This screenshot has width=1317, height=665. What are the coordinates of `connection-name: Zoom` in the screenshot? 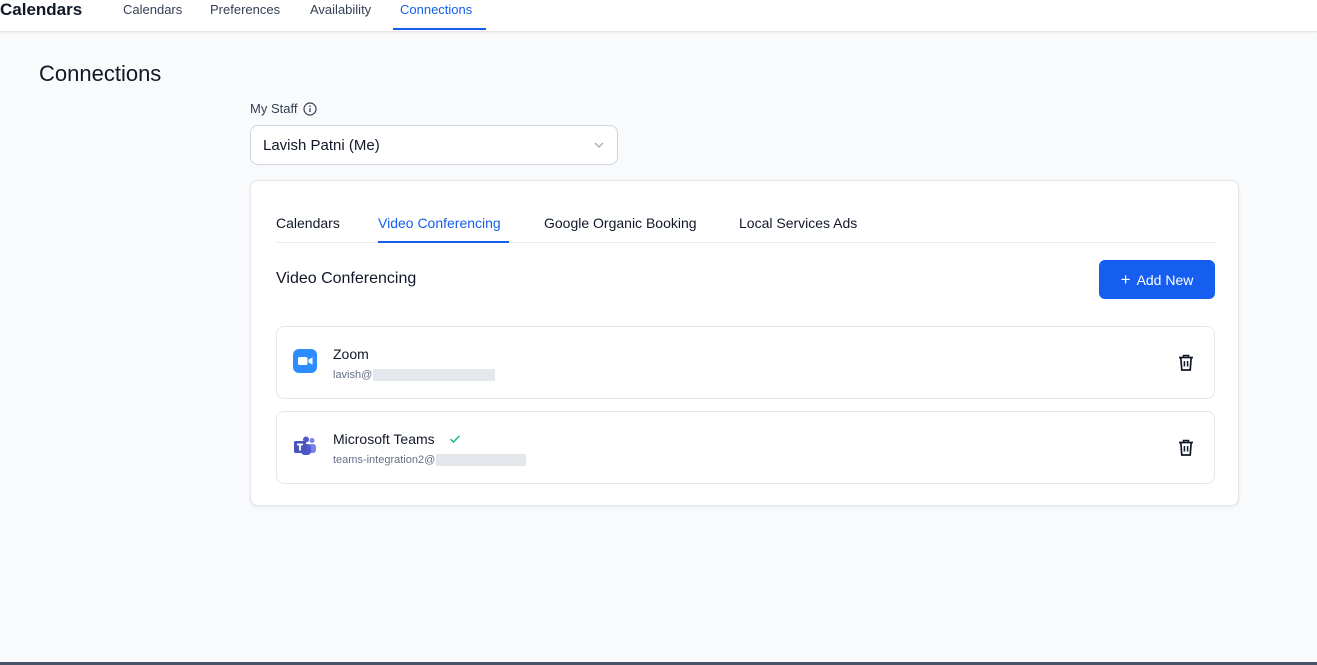 It's located at (351, 354).